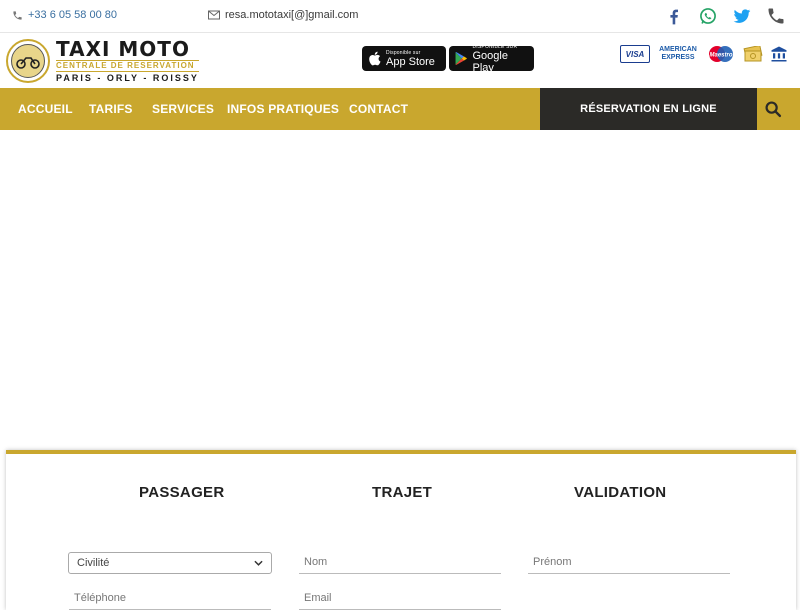 The width and height of the screenshot is (800, 610). Describe the element at coordinates (45, 109) in the screenshot. I see `nav-accueil: ACCUEIL` at that location.